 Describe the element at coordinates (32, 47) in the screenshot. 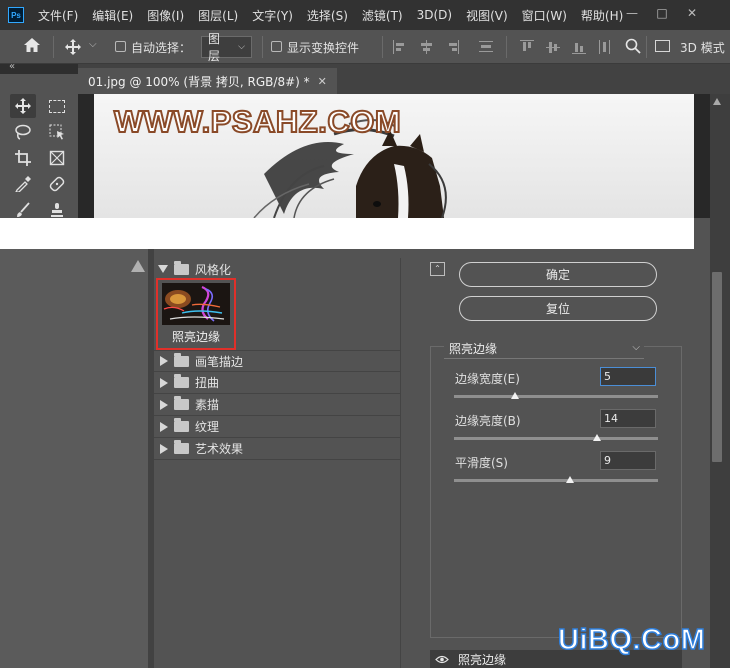

I see `home-icon` at that location.